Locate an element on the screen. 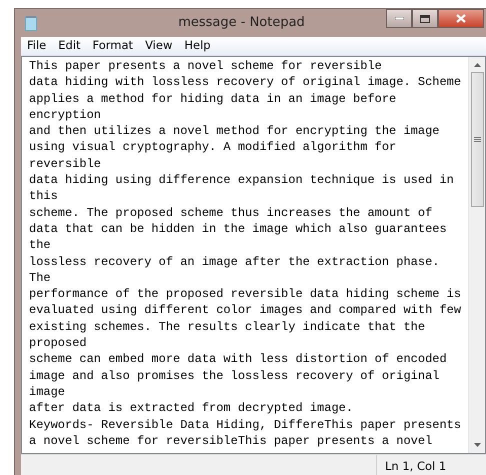 The image size is (486, 475). menu-item: File is located at coordinates (36, 46).